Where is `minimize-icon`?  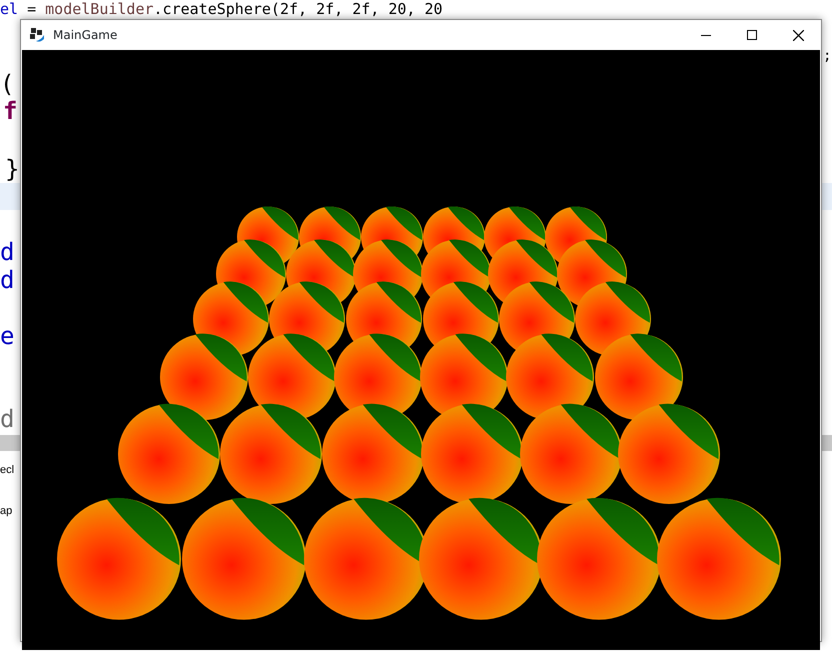 minimize-icon is located at coordinates (706, 35).